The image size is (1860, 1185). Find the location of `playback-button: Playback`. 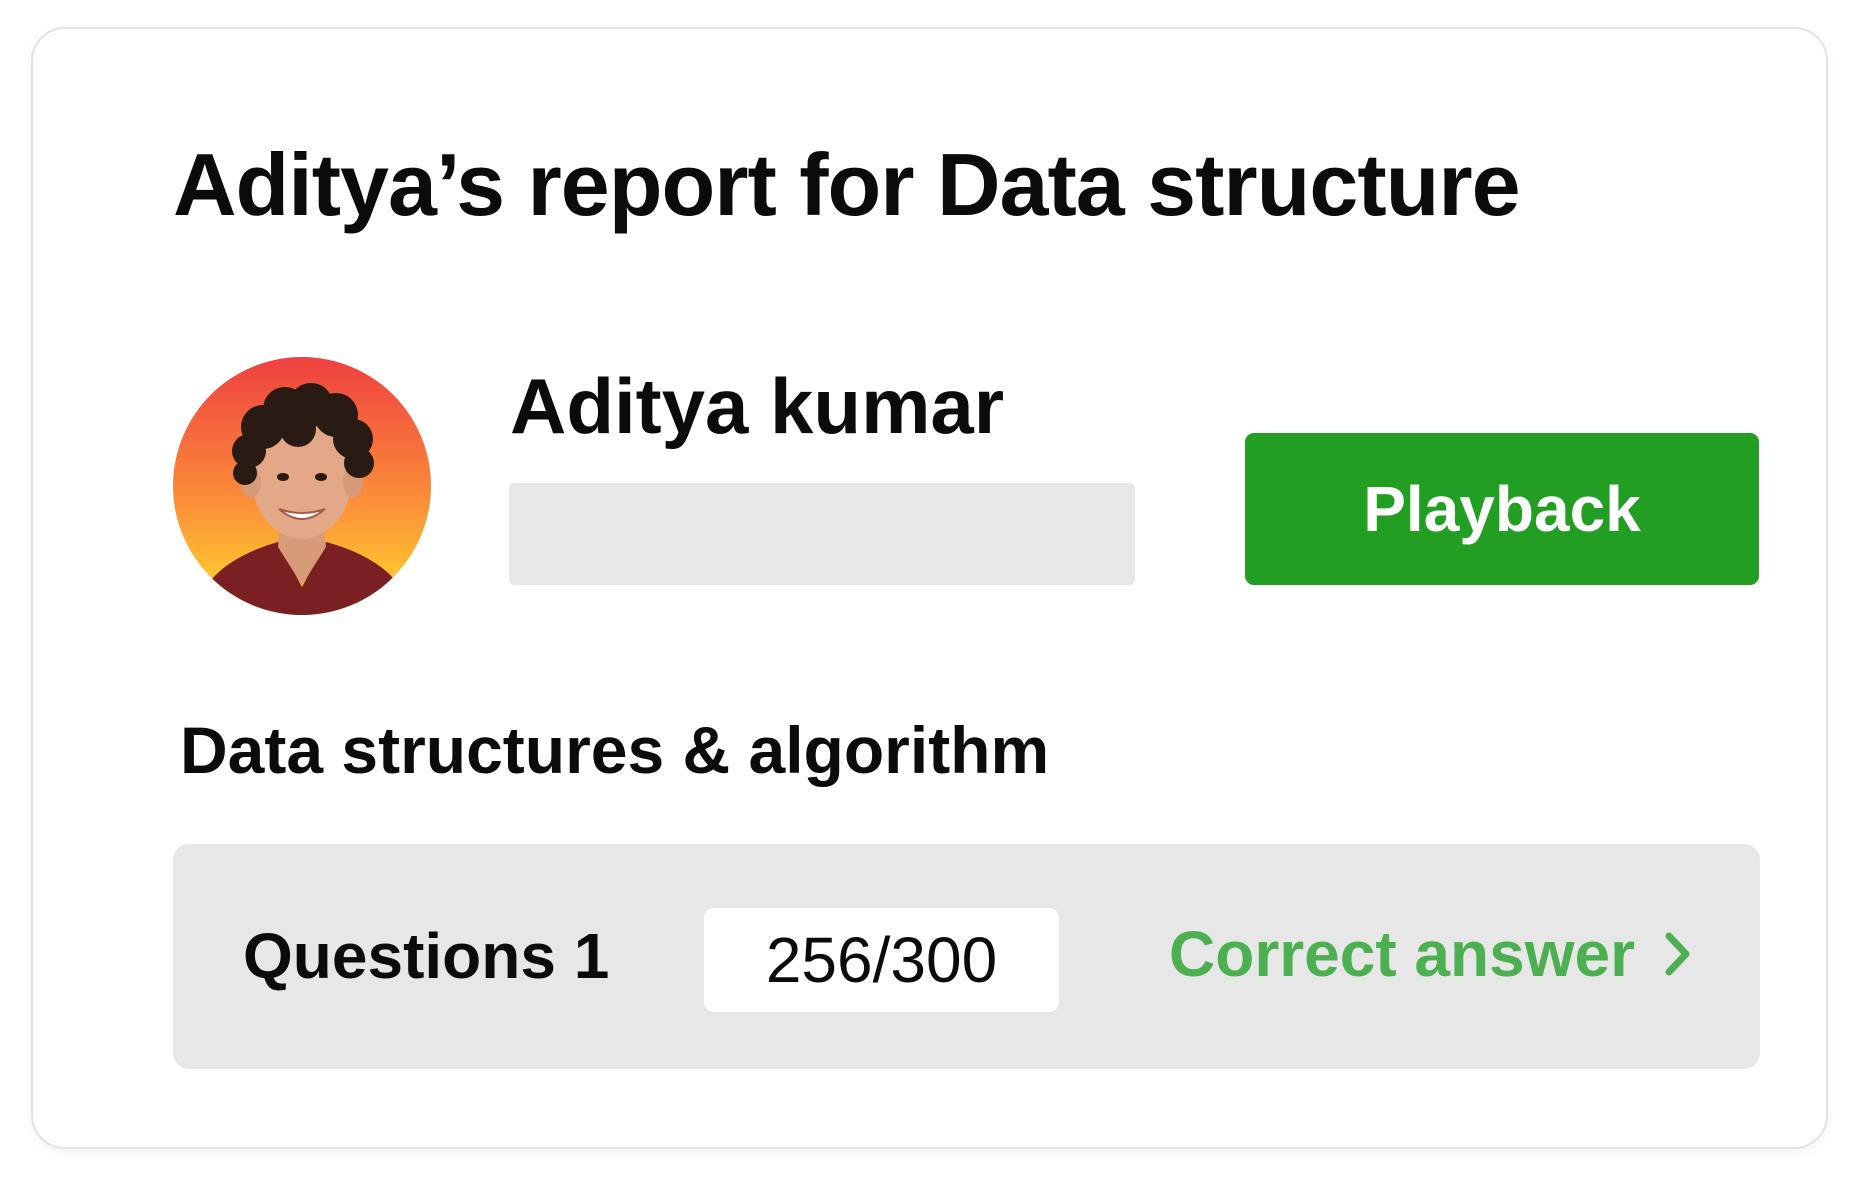

playback-button: Playback is located at coordinates (1502, 509).